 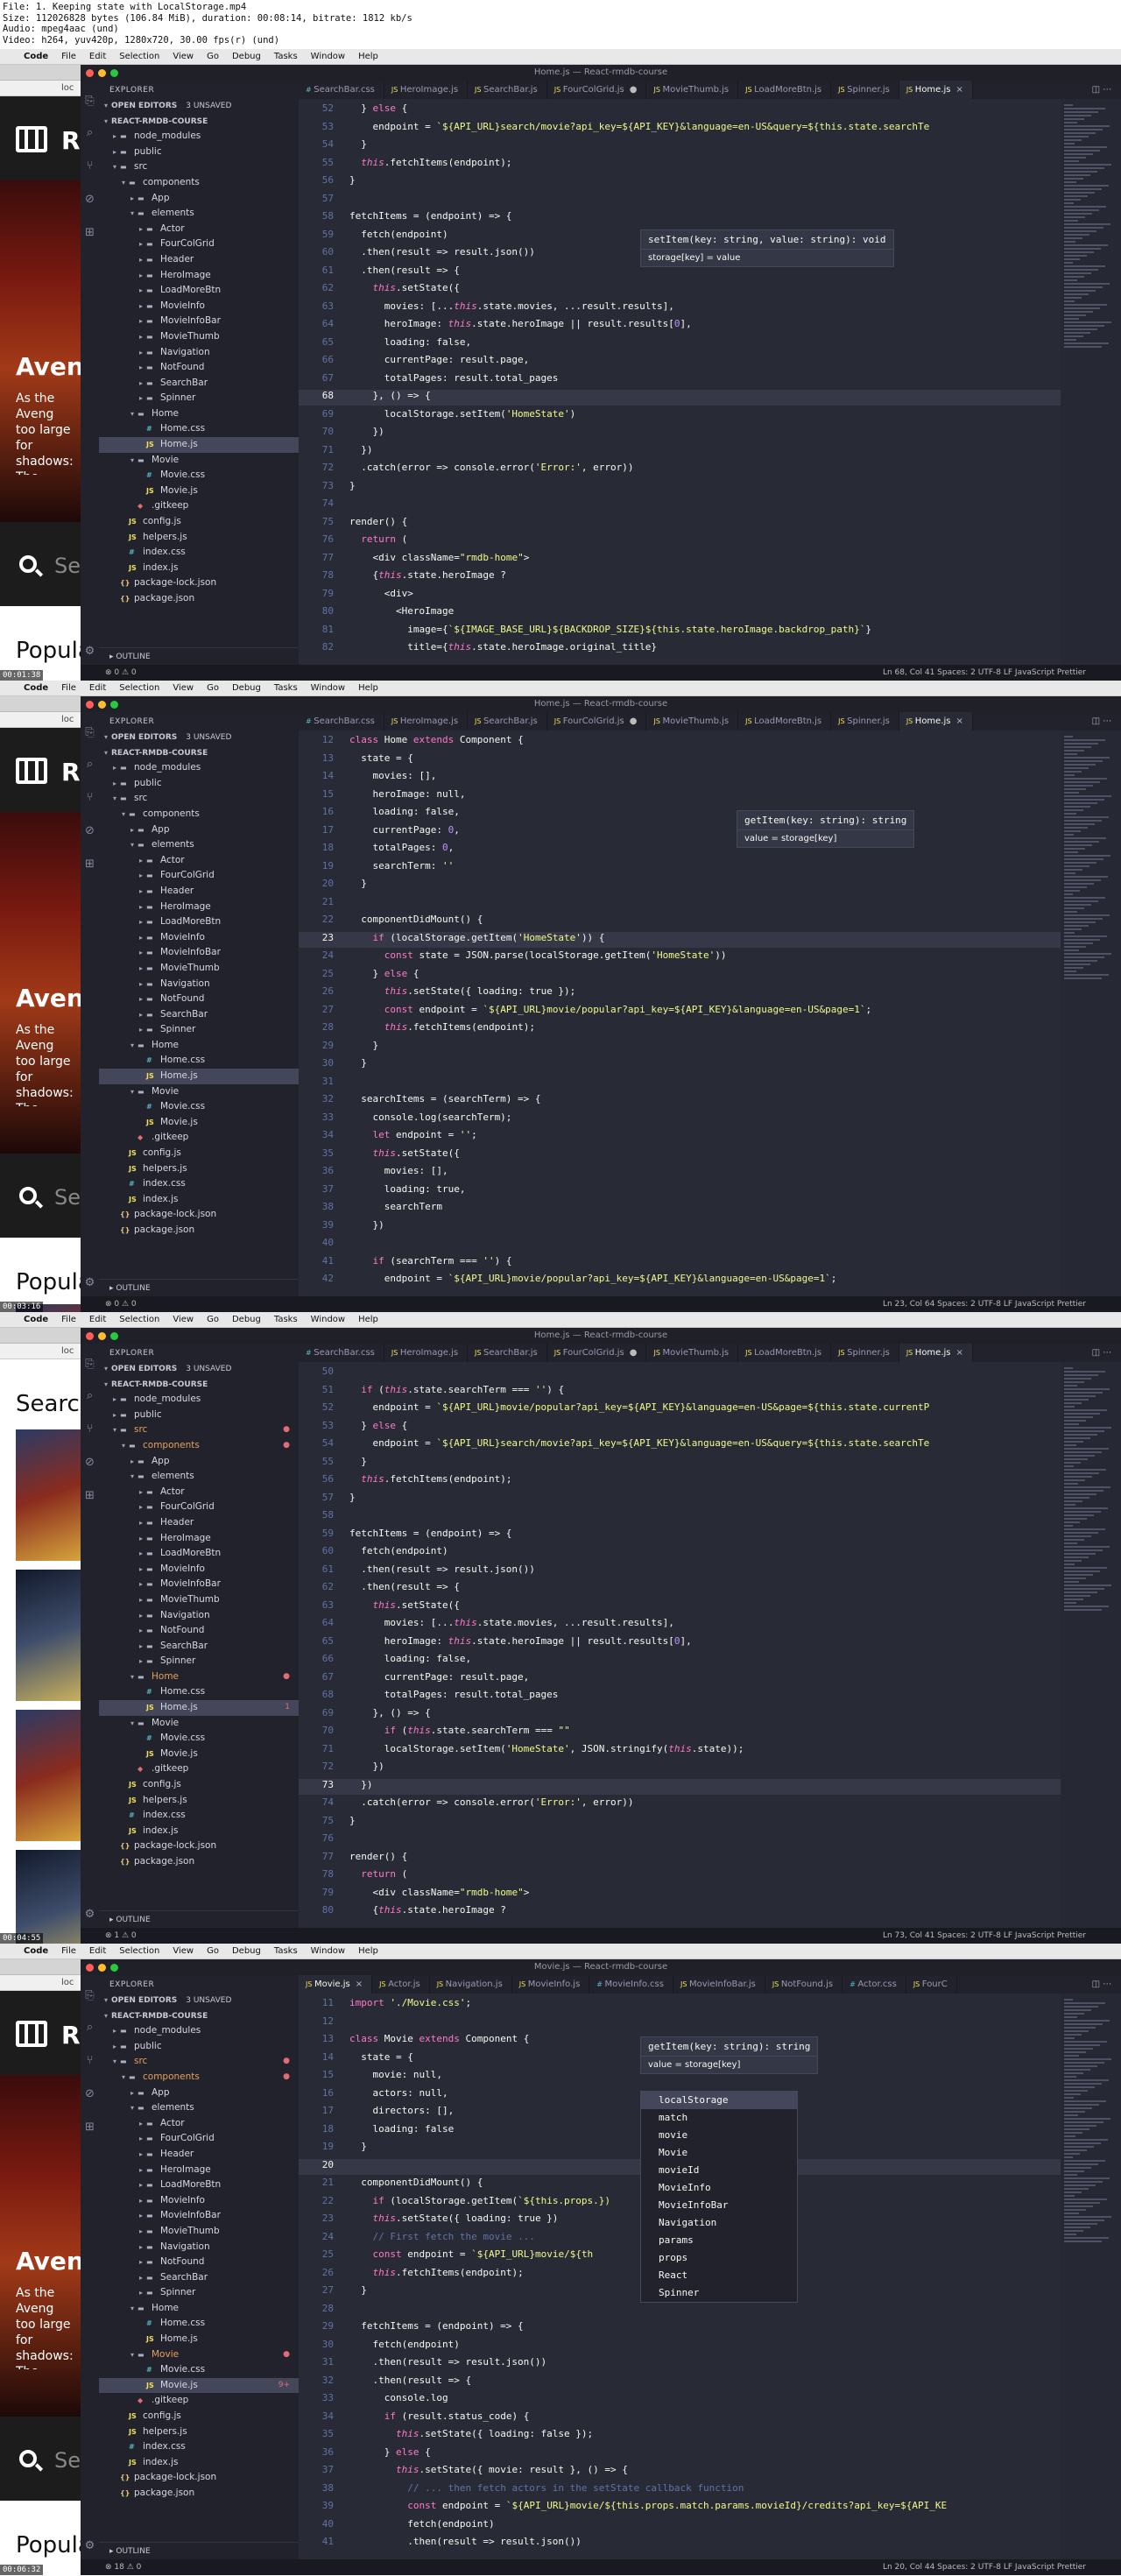 What do you see at coordinates (199, 1661) in the screenshot?
I see `folder-item: ▸ ▬ Spinner` at bounding box center [199, 1661].